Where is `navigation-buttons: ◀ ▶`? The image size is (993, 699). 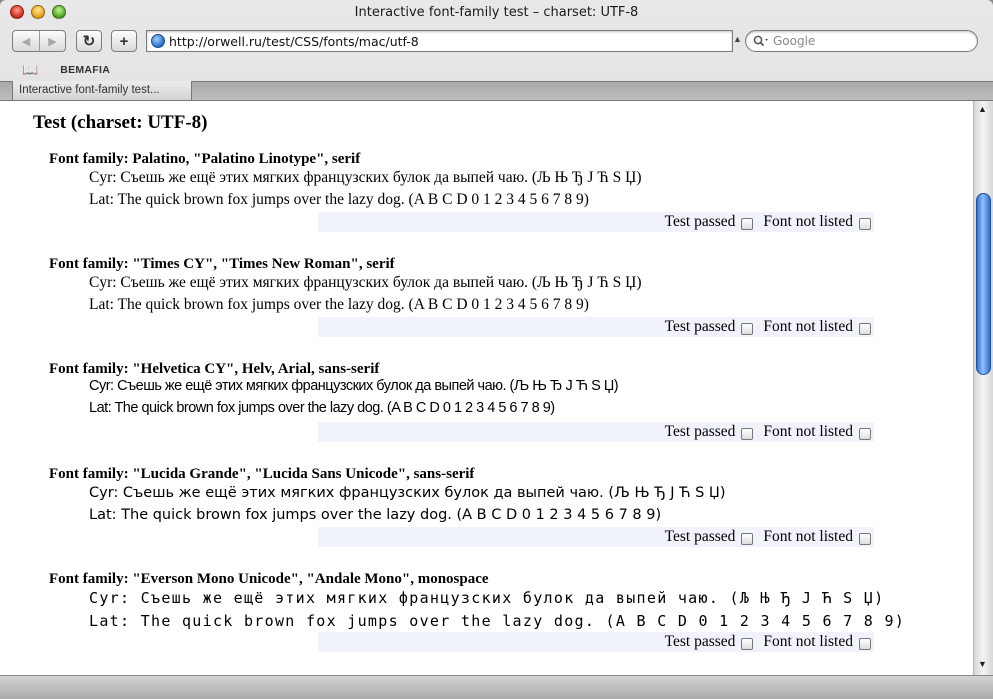
navigation-buttons: ◀ ▶ is located at coordinates (39, 41).